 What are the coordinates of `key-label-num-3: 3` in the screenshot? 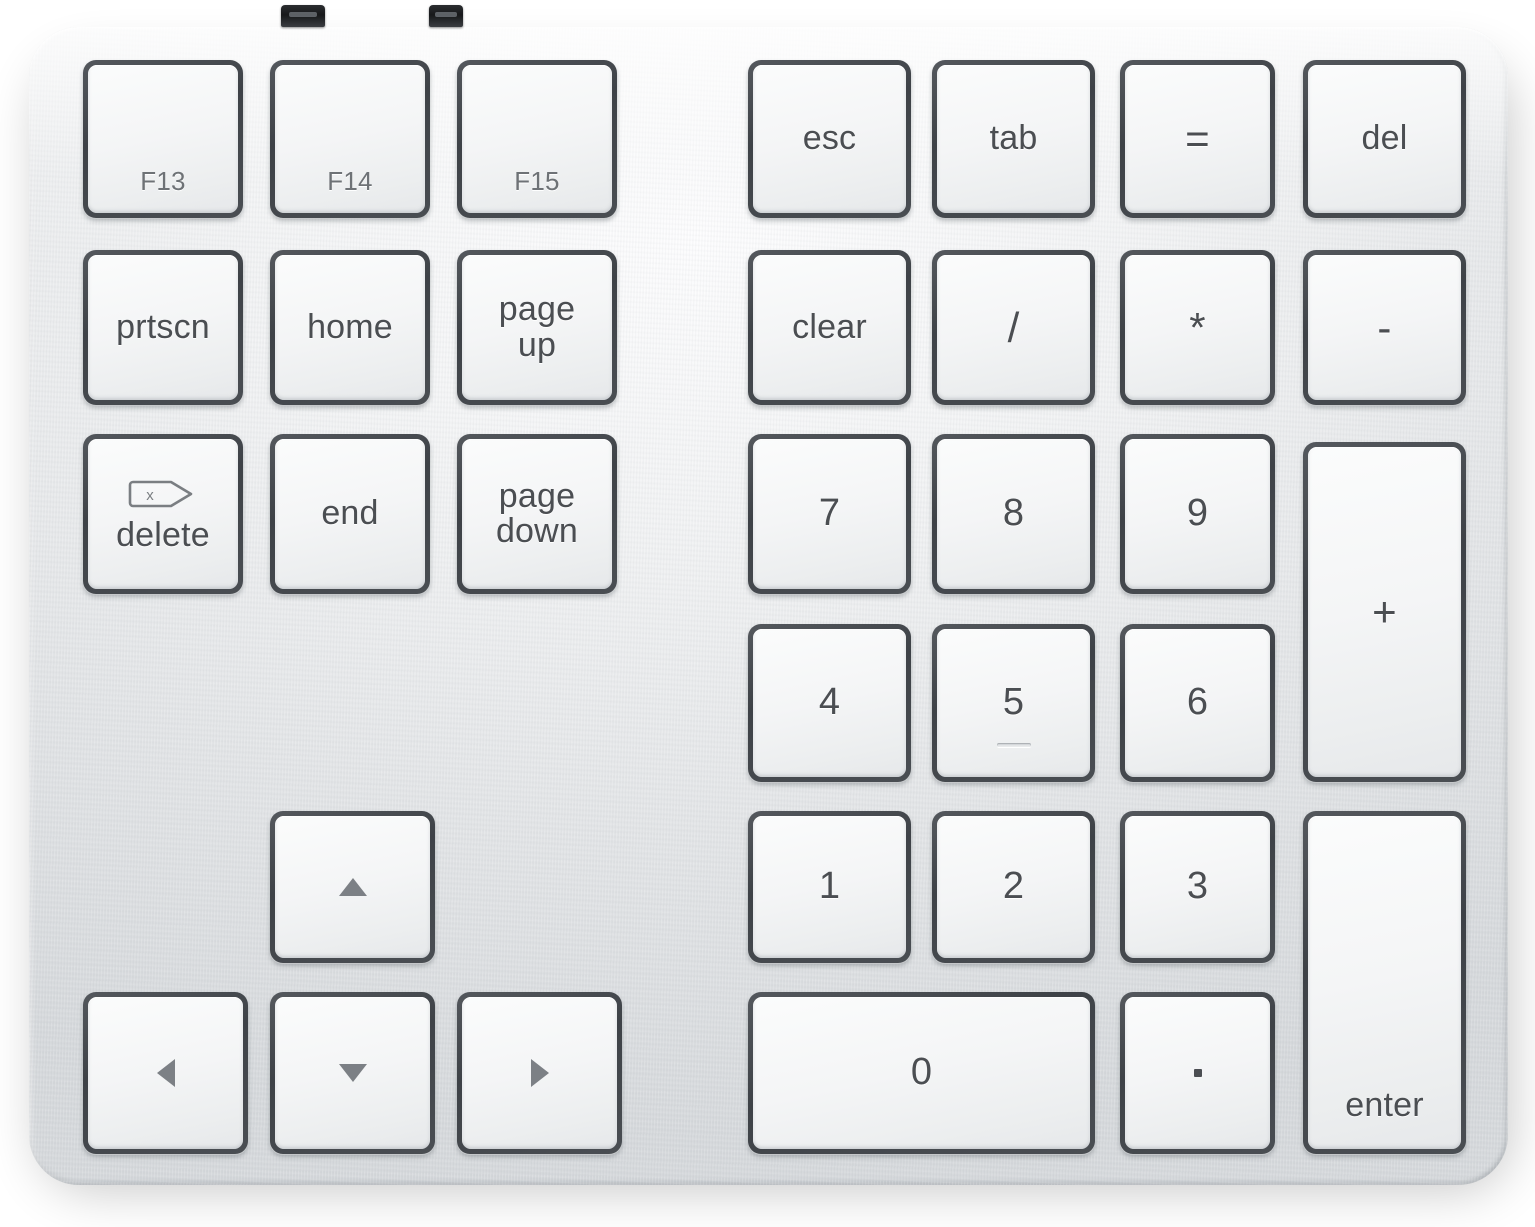 It's located at (1197, 886).